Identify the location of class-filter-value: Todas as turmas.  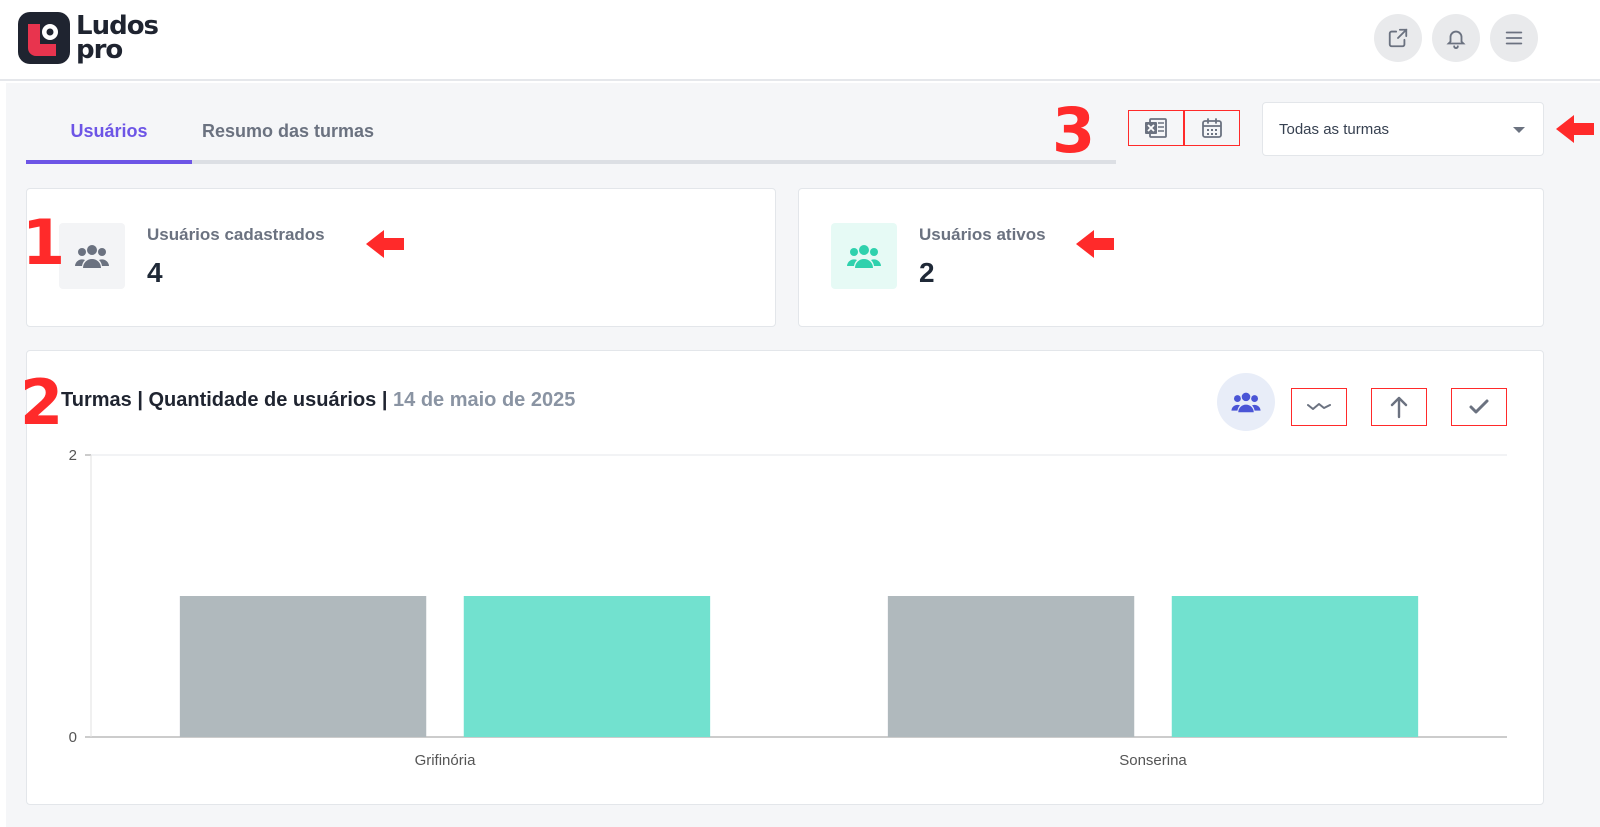
(1334, 129).